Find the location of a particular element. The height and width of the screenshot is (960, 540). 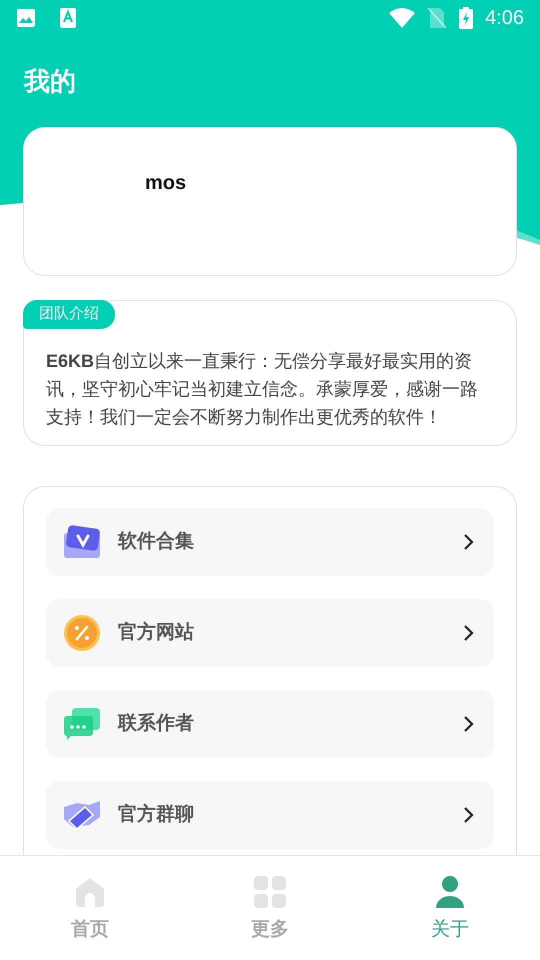

grid-icon is located at coordinates (270, 892).